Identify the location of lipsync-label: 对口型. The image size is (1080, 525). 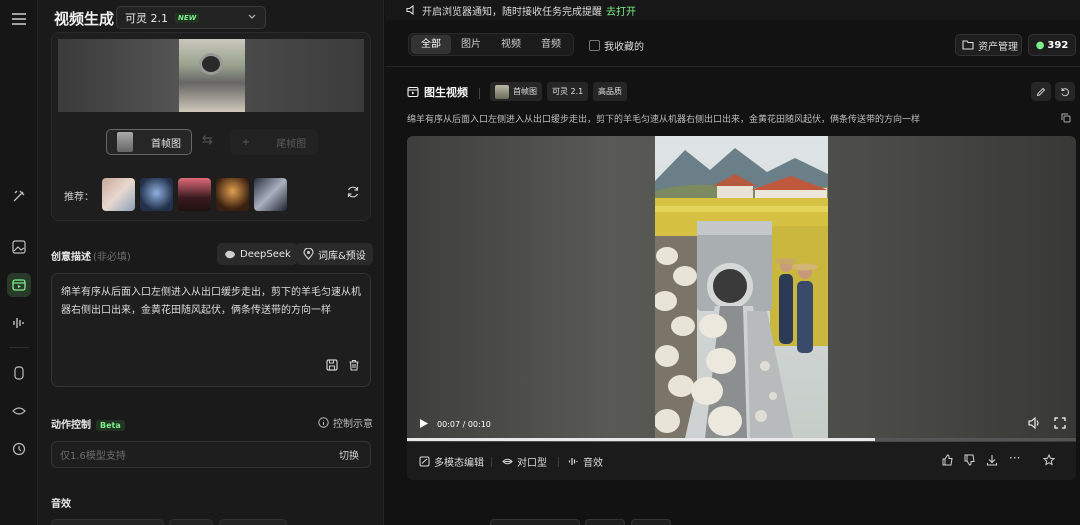
(532, 463).